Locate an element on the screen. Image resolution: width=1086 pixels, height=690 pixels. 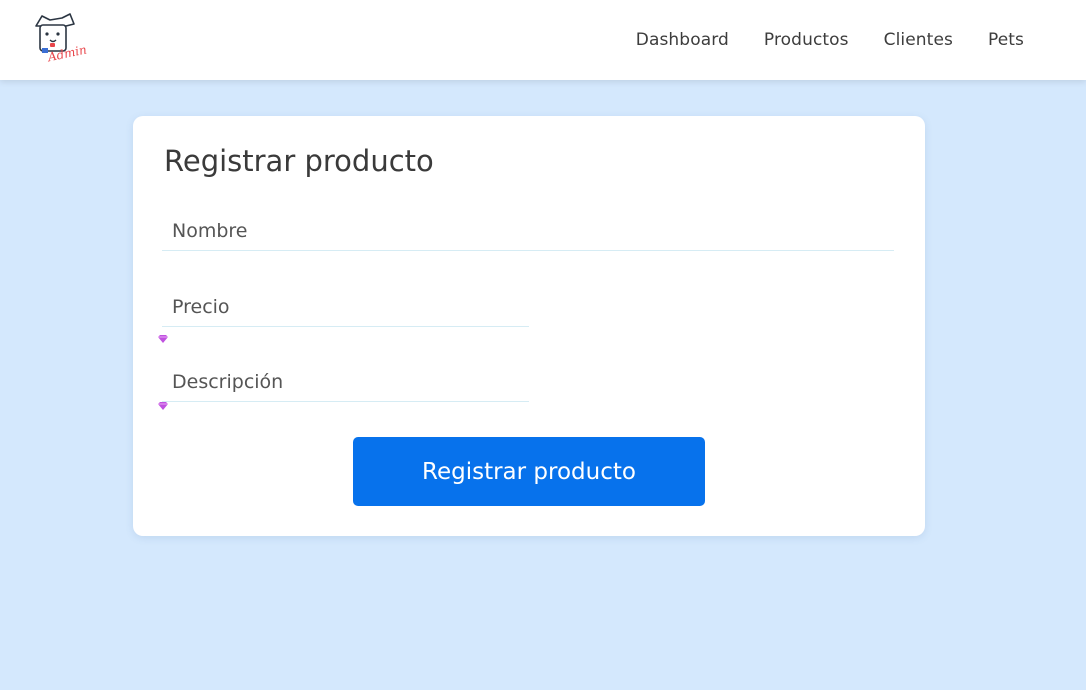
logo: Admin is located at coordinates (59, 38).